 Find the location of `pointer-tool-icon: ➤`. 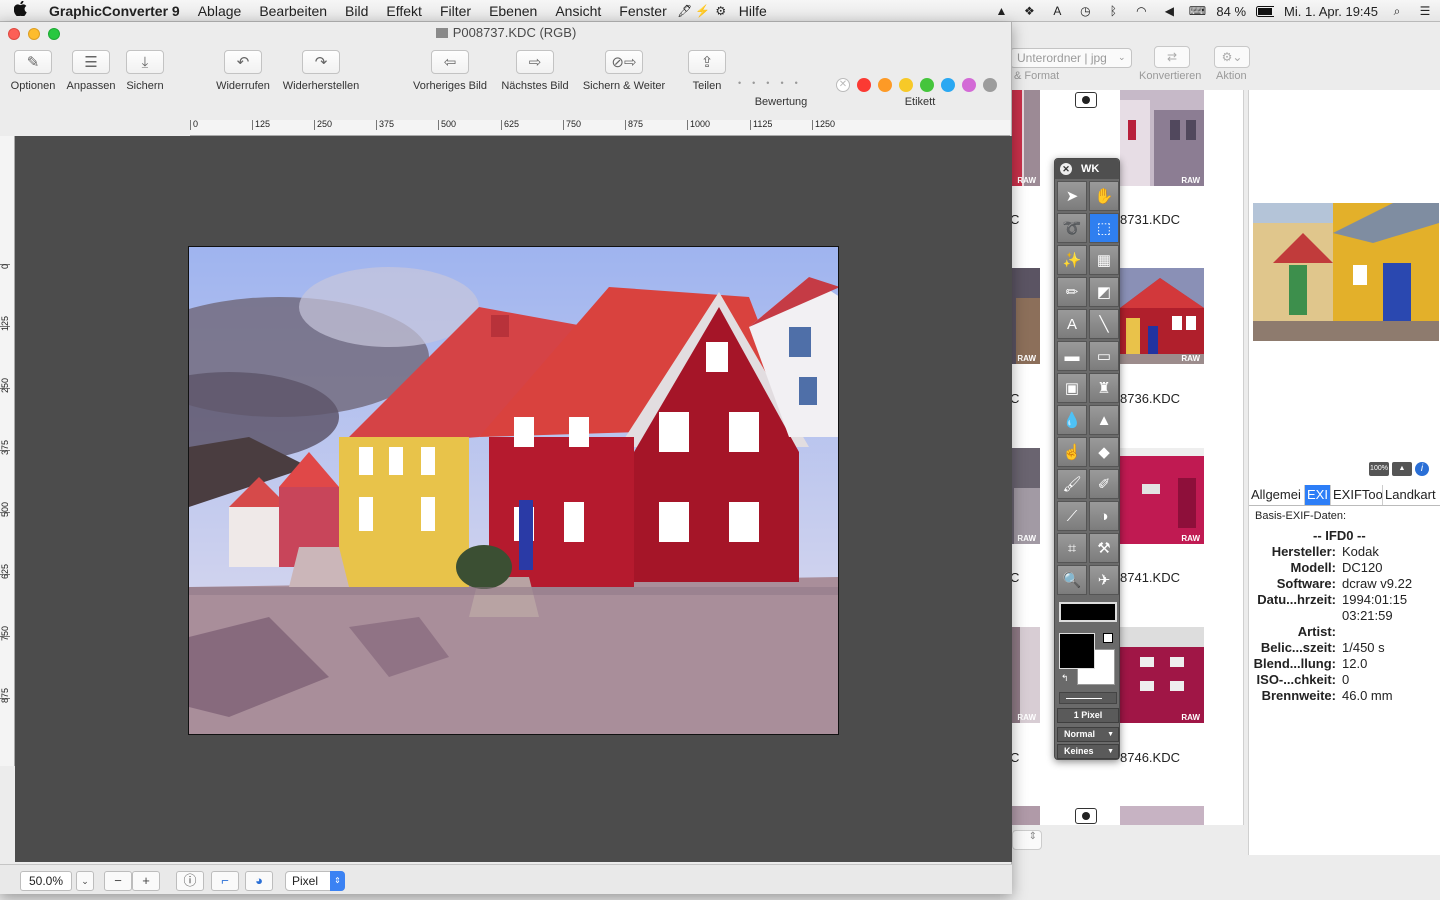

pointer-tool-icon: ➤ is located at coordinates (1072, 196).